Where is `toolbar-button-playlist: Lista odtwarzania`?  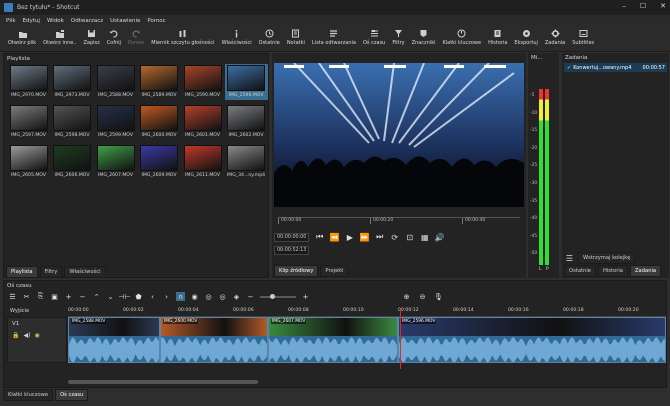
toolbar-button-playlist: Lista odtwarzania is located at coordinates (334, 36).